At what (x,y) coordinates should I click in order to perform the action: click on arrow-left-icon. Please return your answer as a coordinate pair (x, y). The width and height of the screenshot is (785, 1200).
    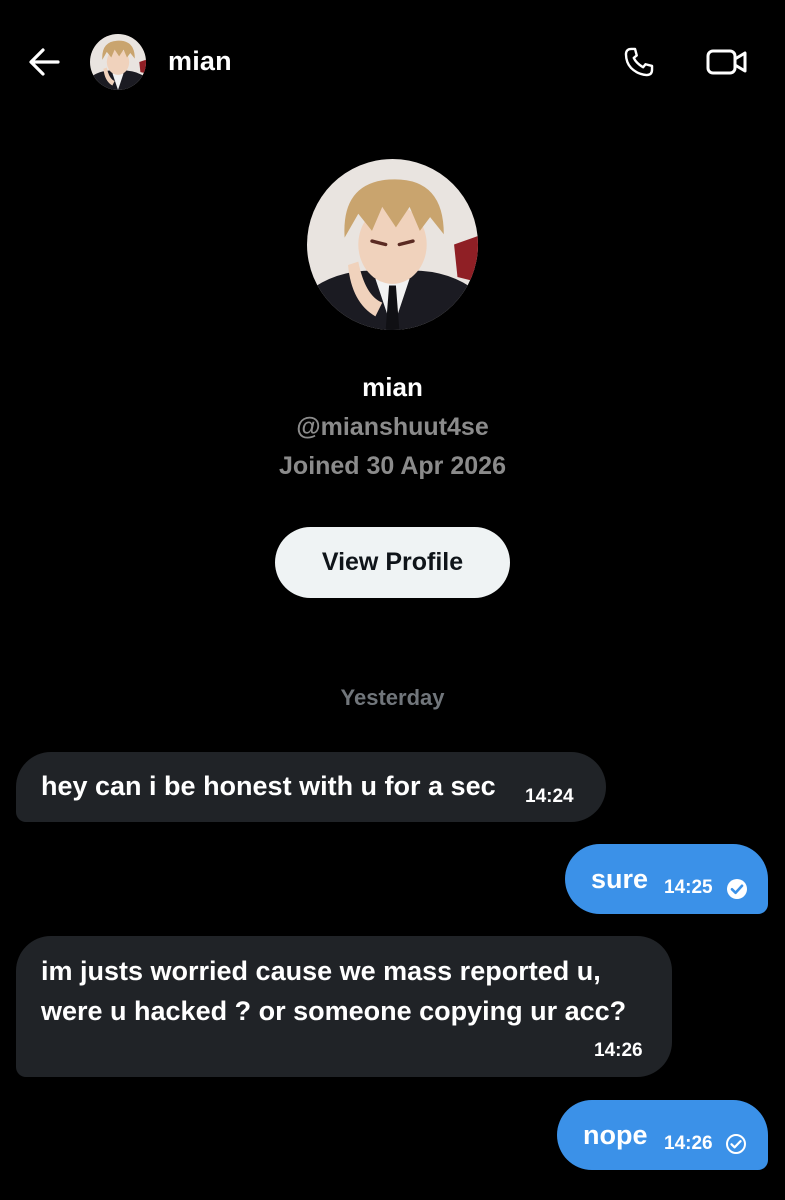
    Looking at the image, I should click on (44, 62).